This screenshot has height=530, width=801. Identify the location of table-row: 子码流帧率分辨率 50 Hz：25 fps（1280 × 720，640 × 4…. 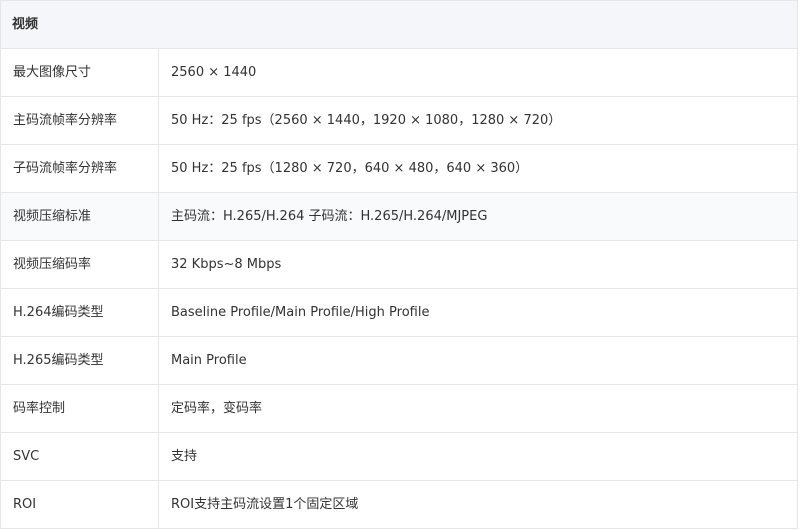
(399, 168).